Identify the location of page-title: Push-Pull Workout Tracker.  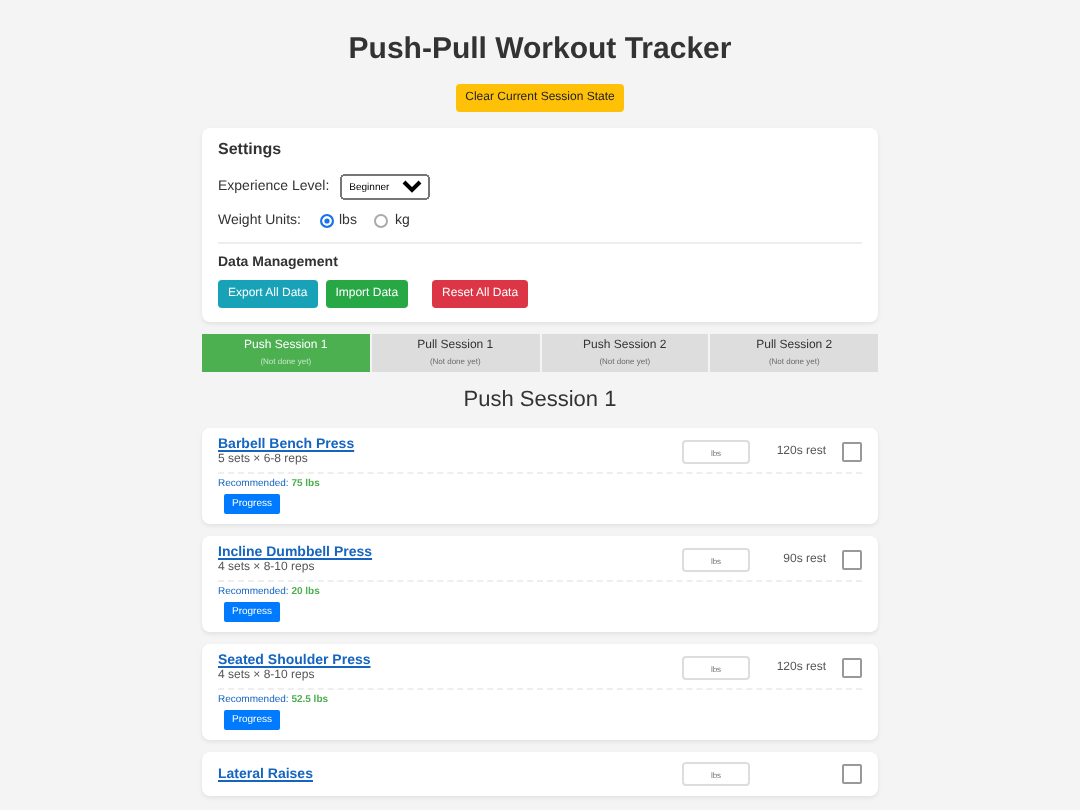
(540, 49).